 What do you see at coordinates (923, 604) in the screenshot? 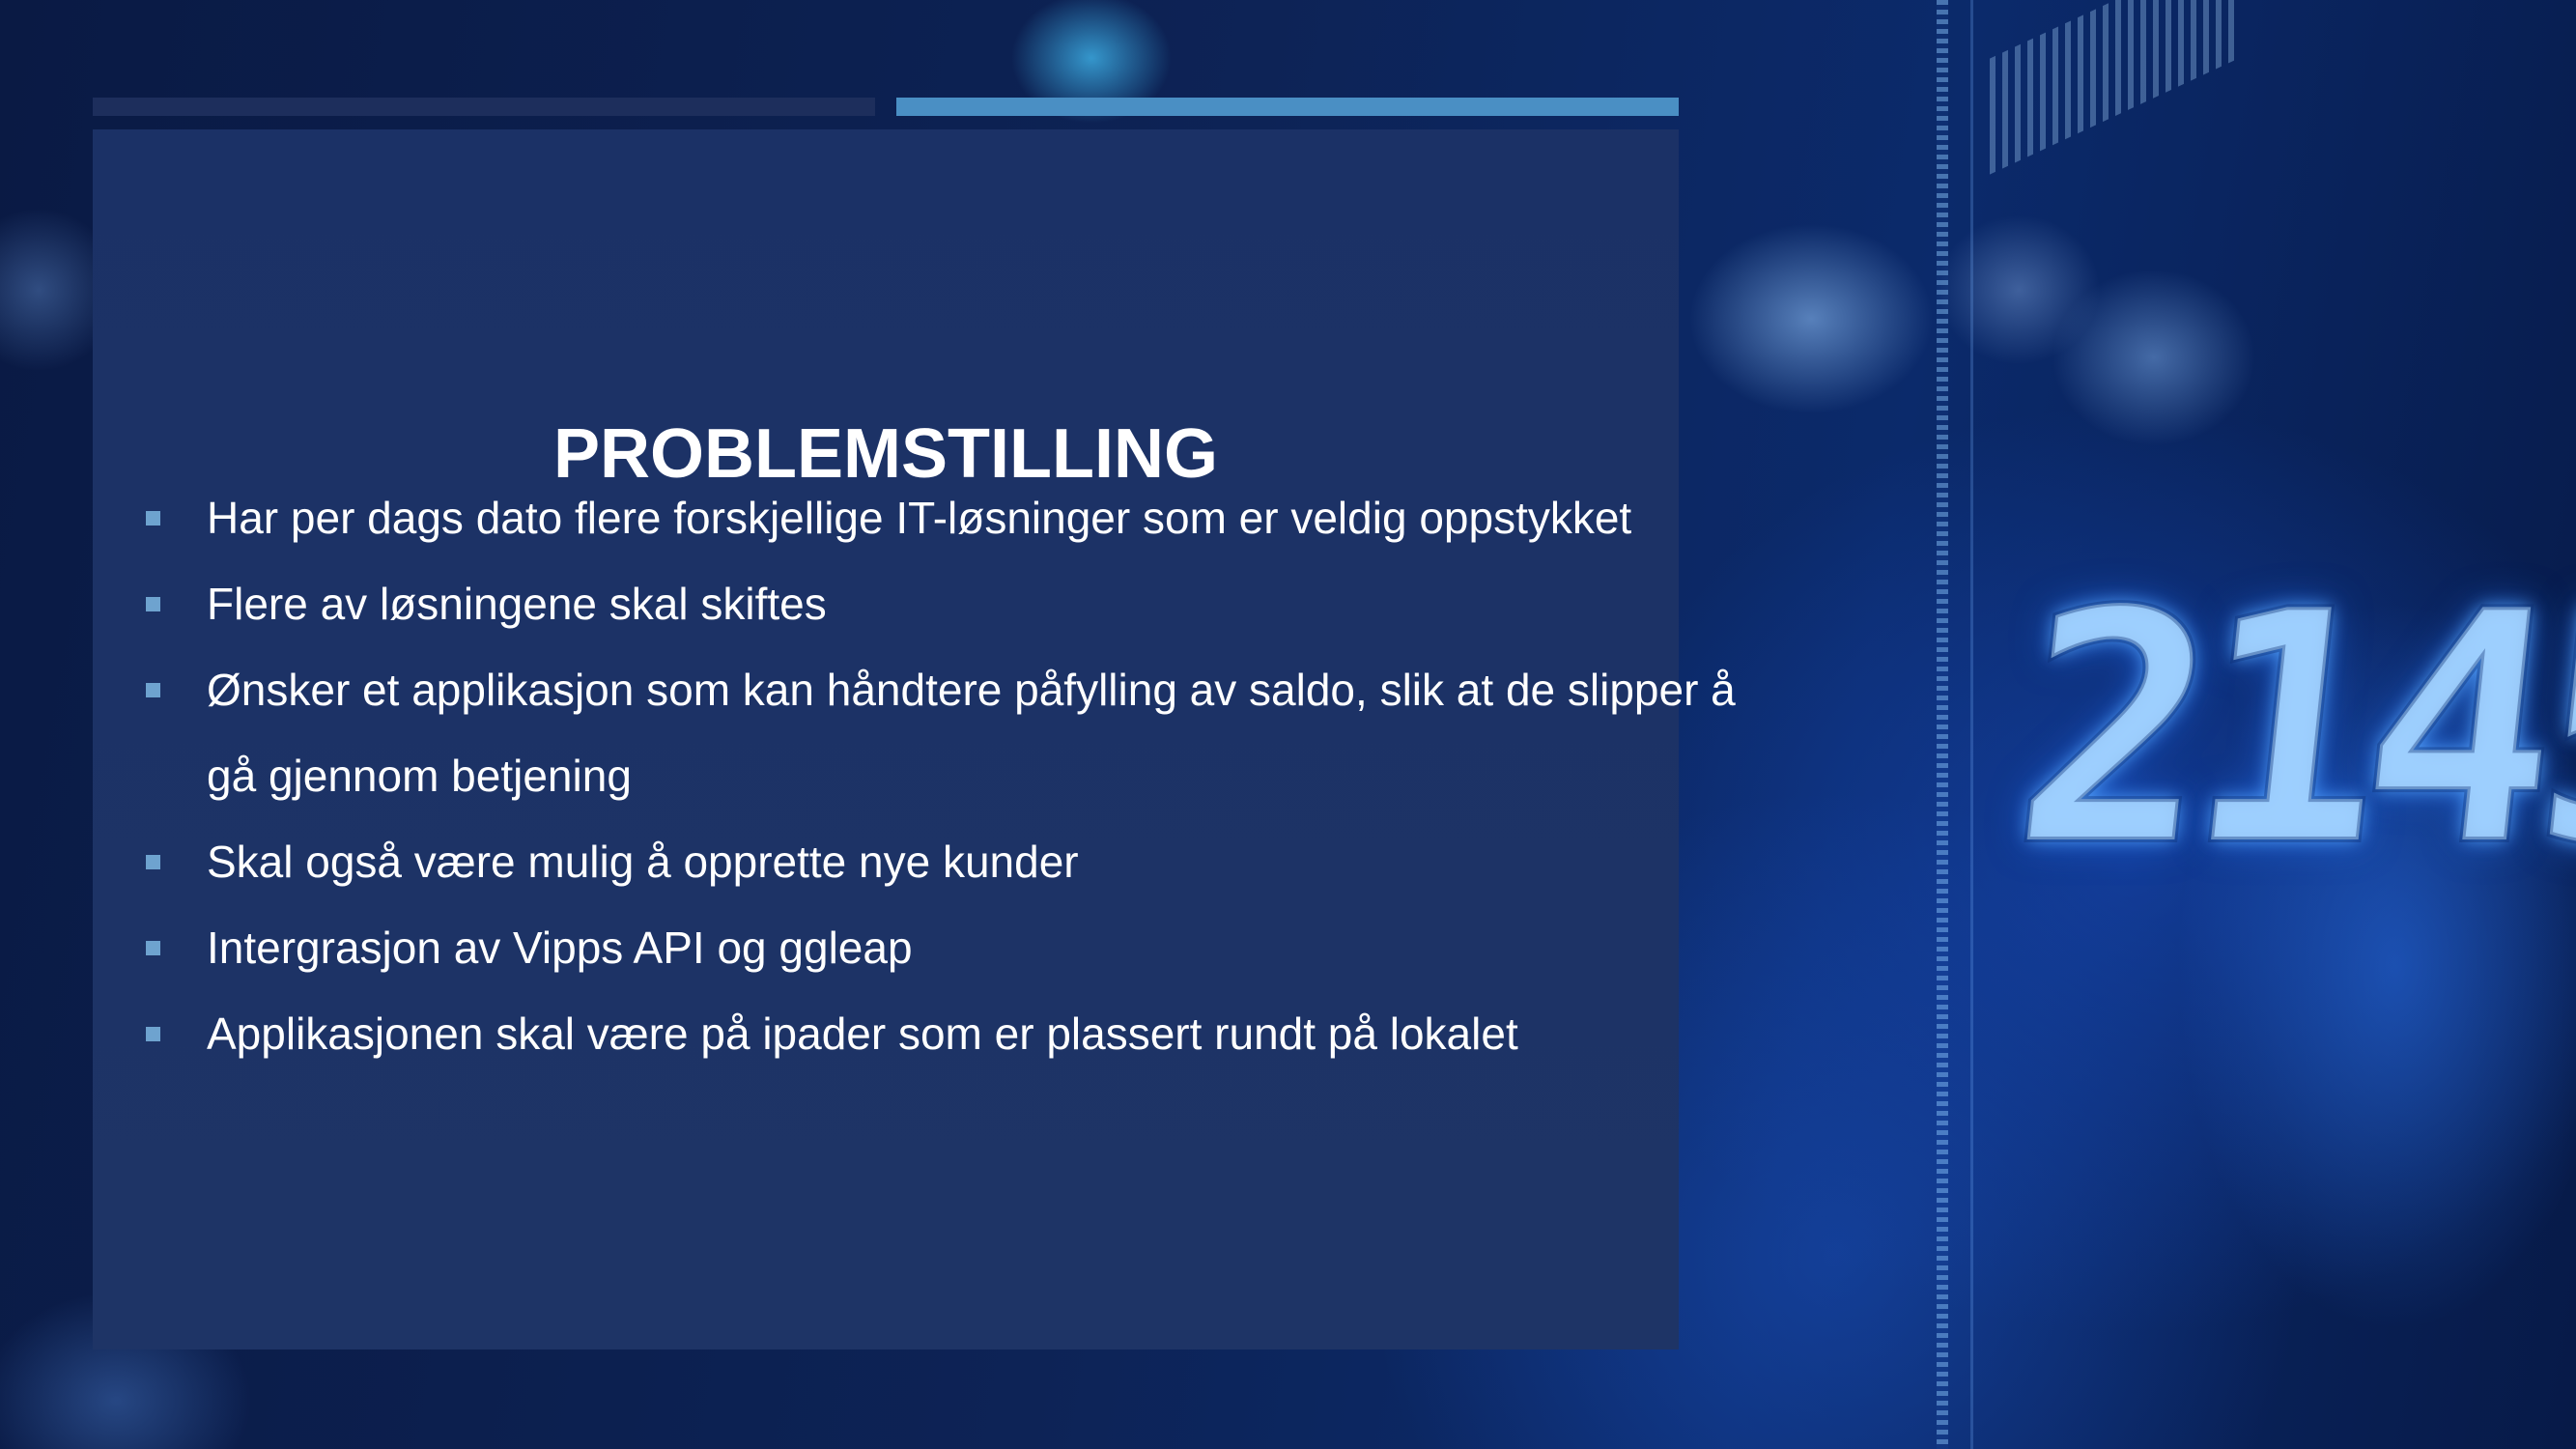
I see `bullet-item: Flere av løsningene skal skiftes` at bounding box center [923, 604].